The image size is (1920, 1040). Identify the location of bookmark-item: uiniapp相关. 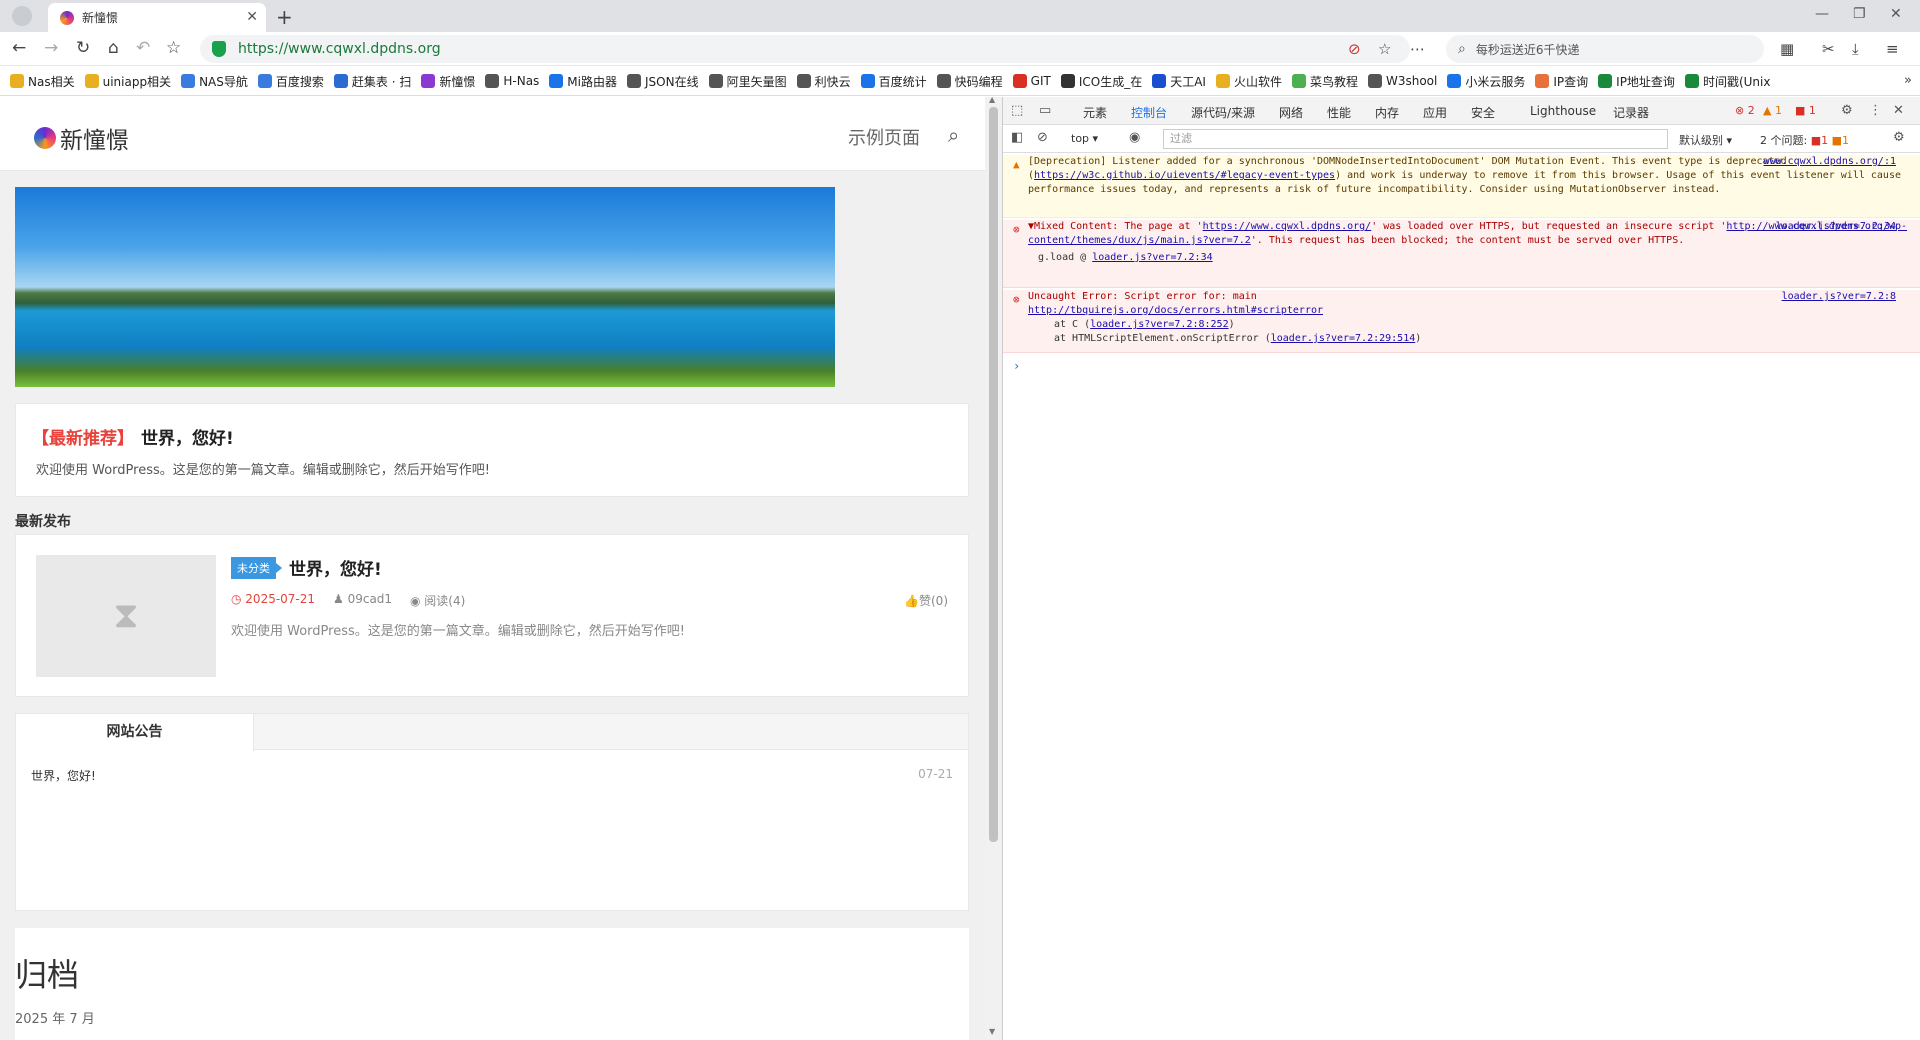
(127, 80).